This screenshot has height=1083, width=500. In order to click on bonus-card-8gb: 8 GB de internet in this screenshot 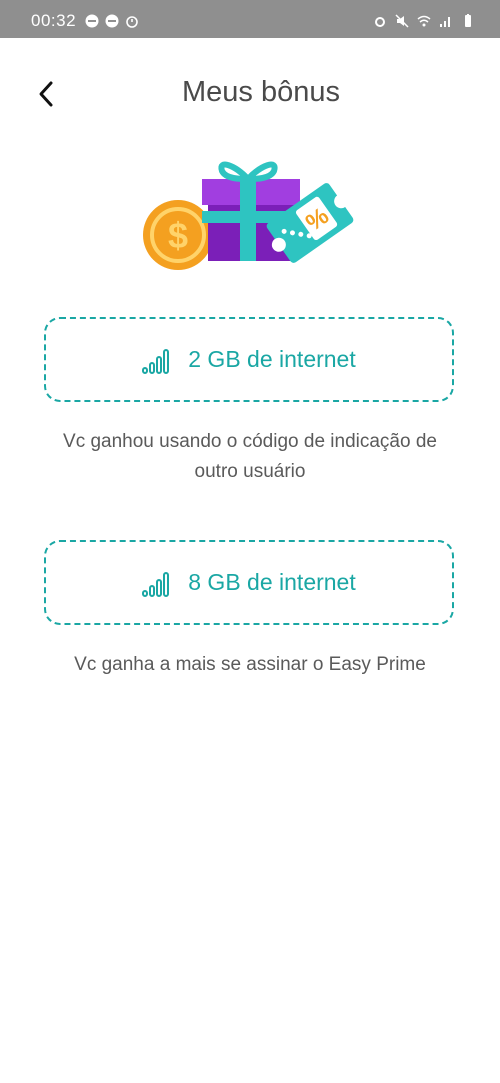, I will do `click(249, 582)`.